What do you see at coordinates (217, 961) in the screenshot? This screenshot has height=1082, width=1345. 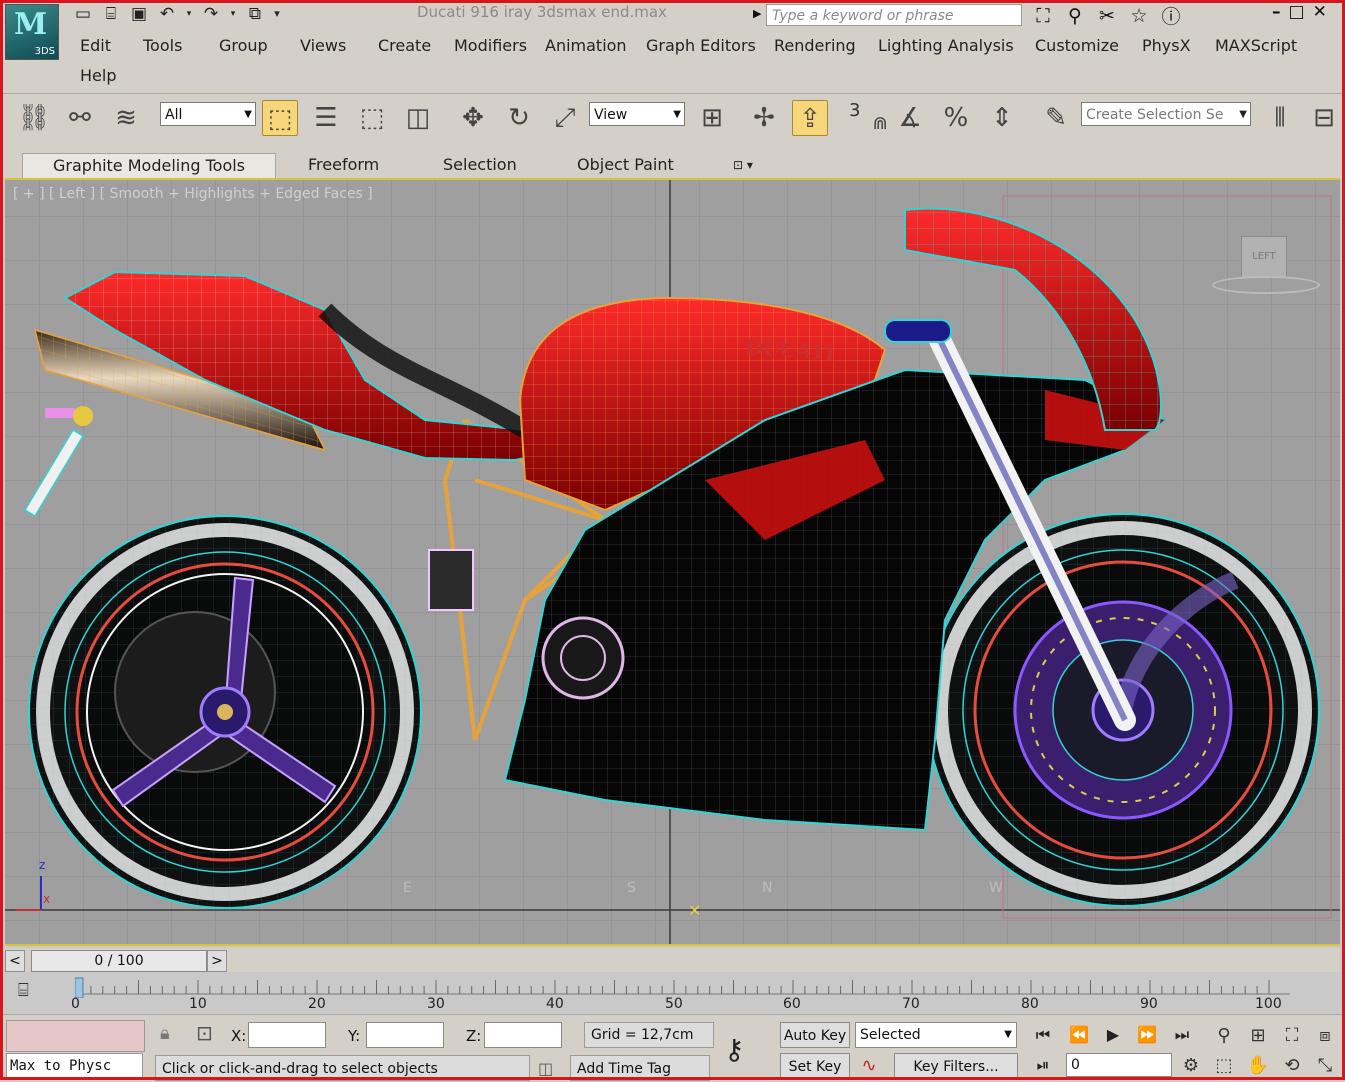 I see `time-slider-next-button: >` at bounding box center [217, 961].